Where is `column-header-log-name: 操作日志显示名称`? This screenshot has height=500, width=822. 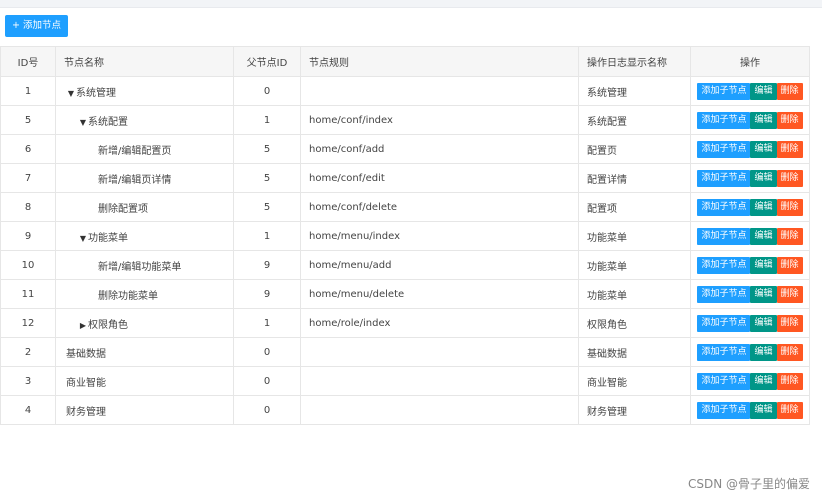
column-header-log-name: 操作日志显示名称 is located at coordinates (634, 61).